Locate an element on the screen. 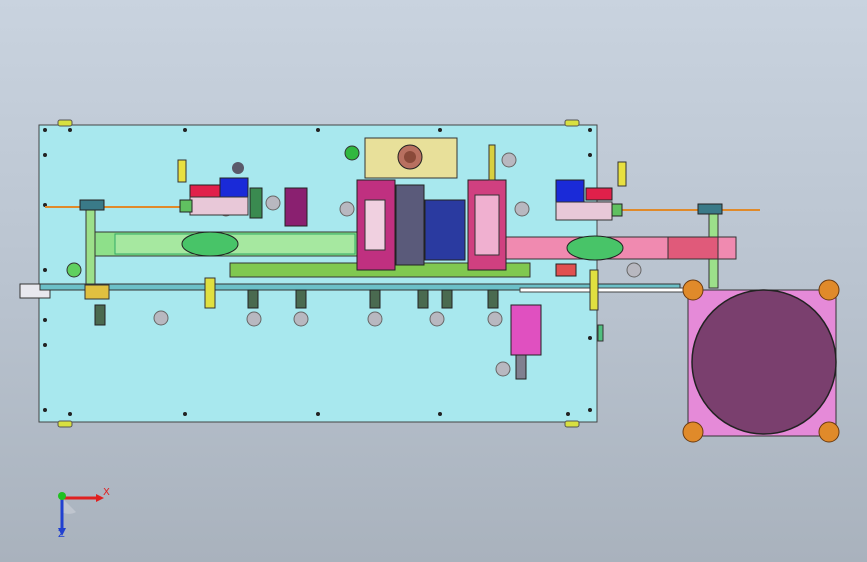  motor-shaft-core is located at coordinates (410, 157).